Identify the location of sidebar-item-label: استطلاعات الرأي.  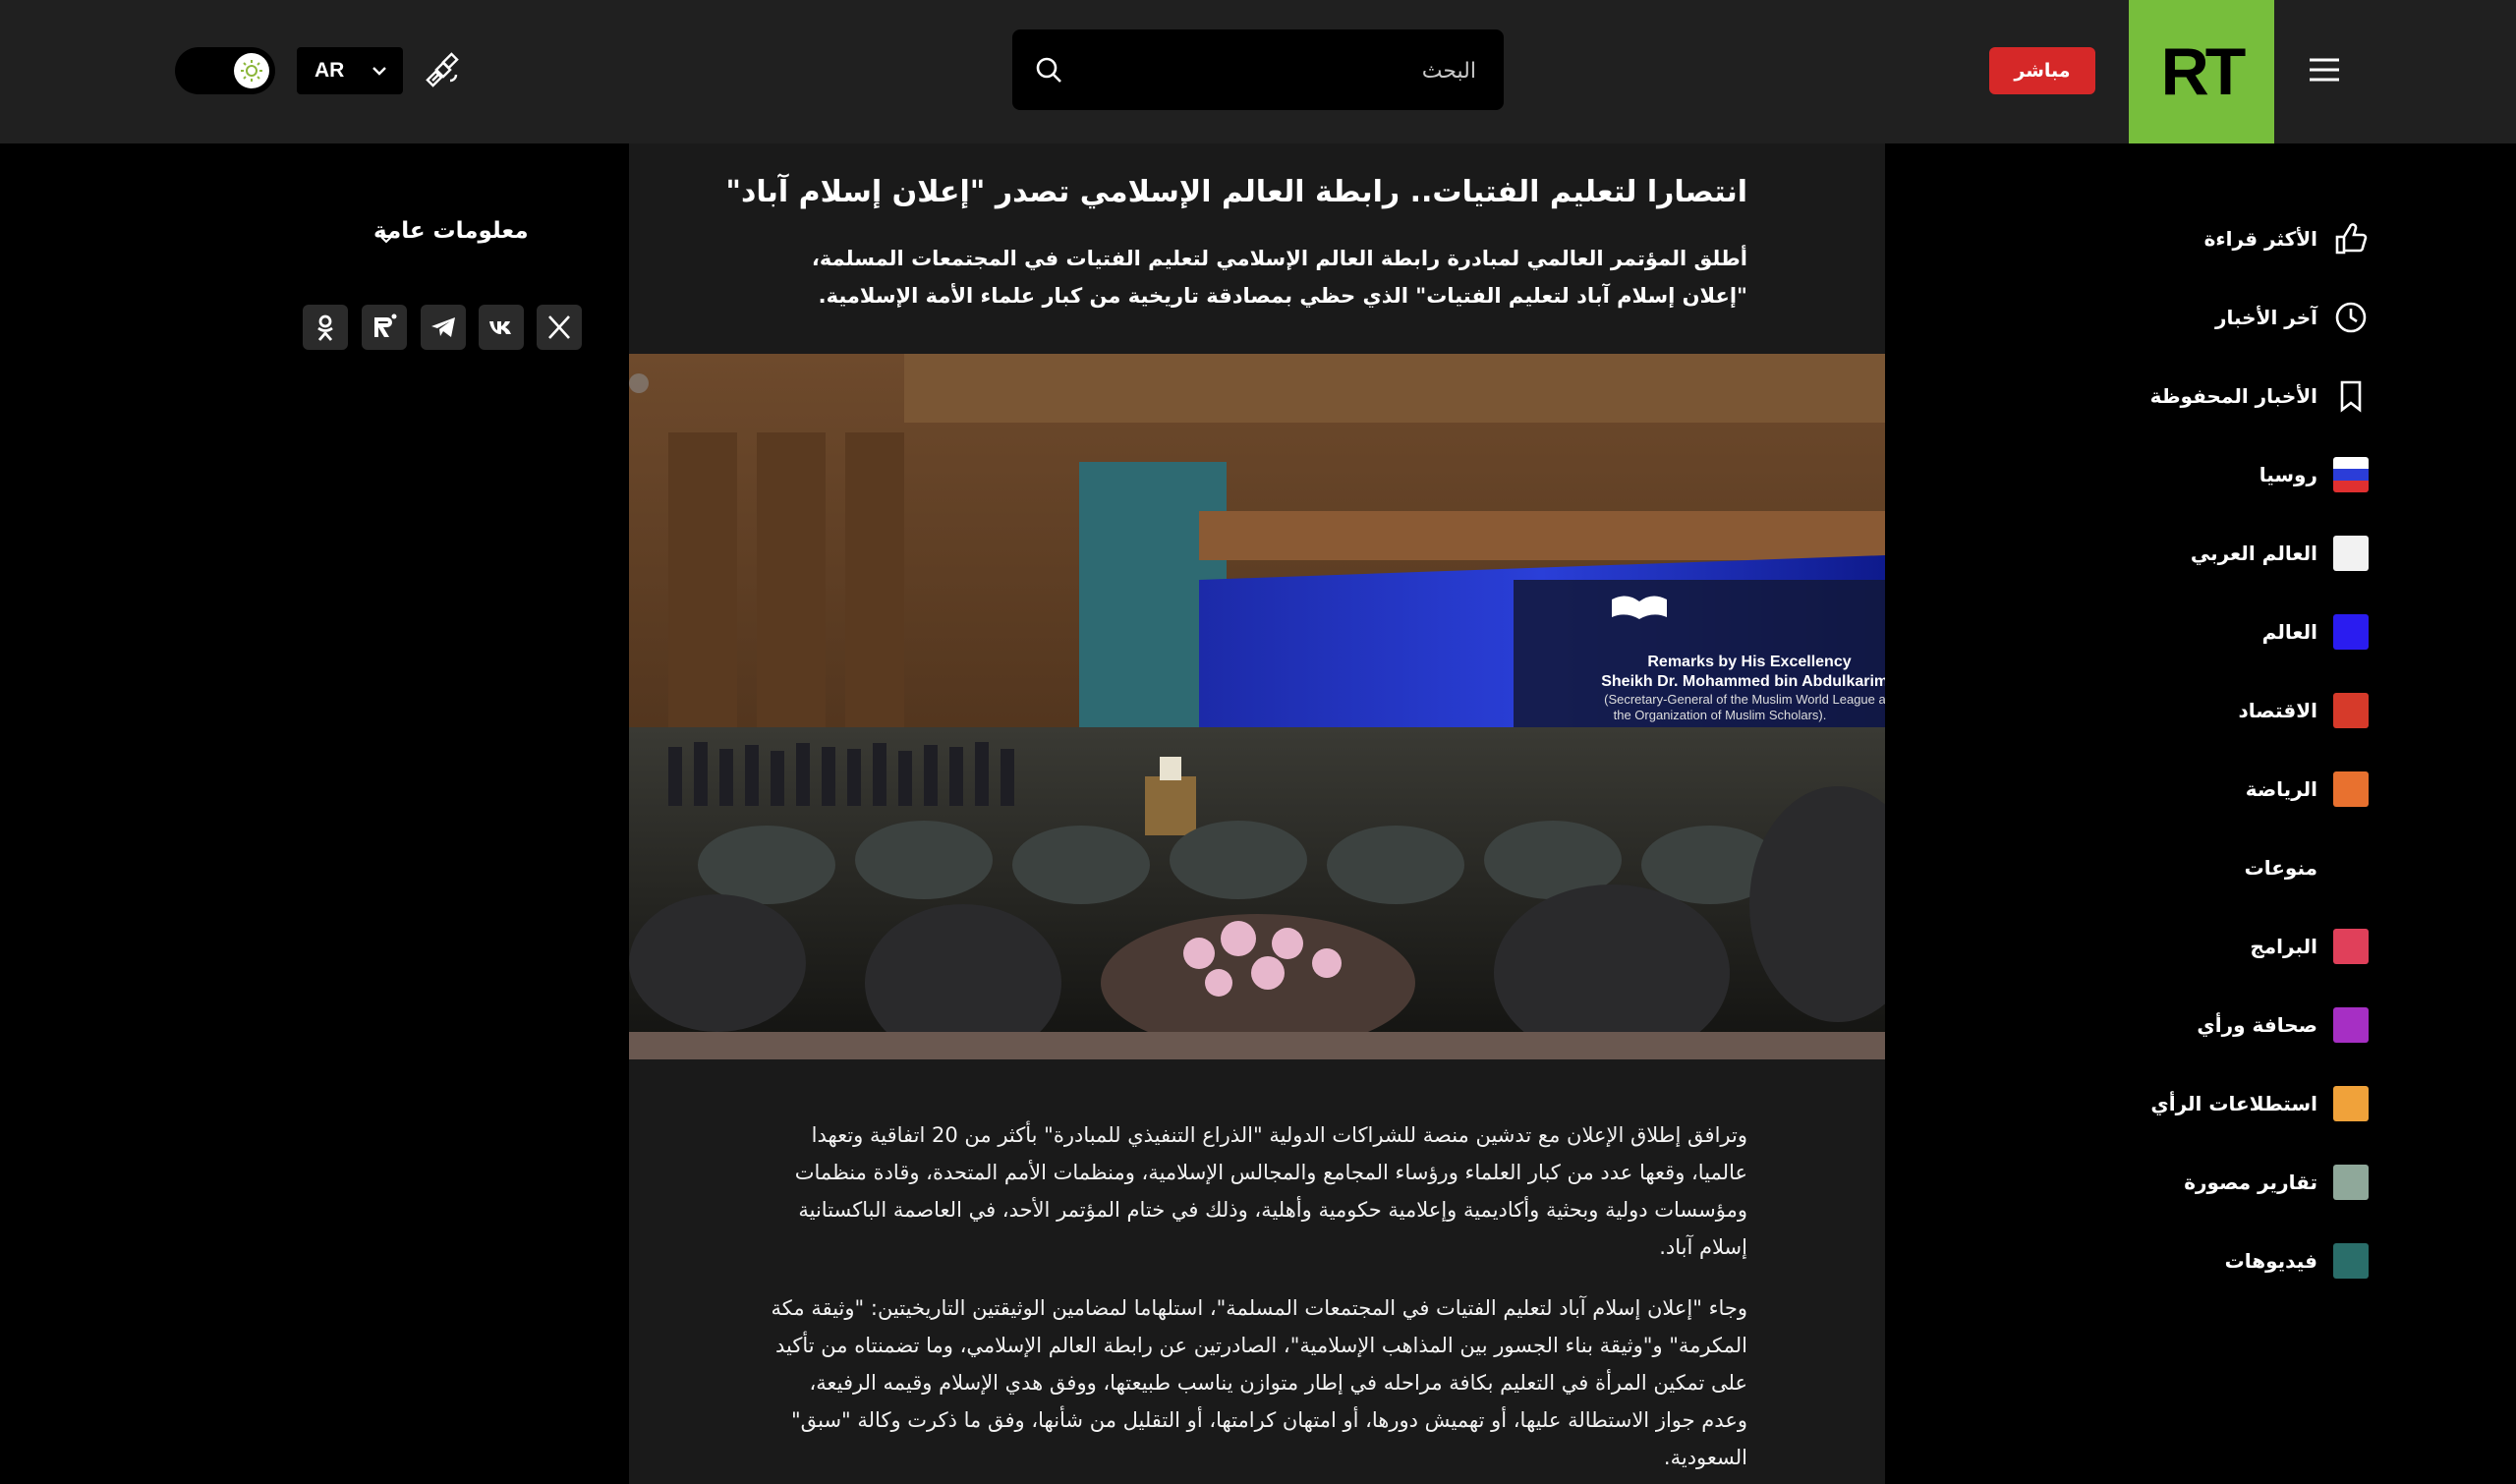
(2233, 1103).